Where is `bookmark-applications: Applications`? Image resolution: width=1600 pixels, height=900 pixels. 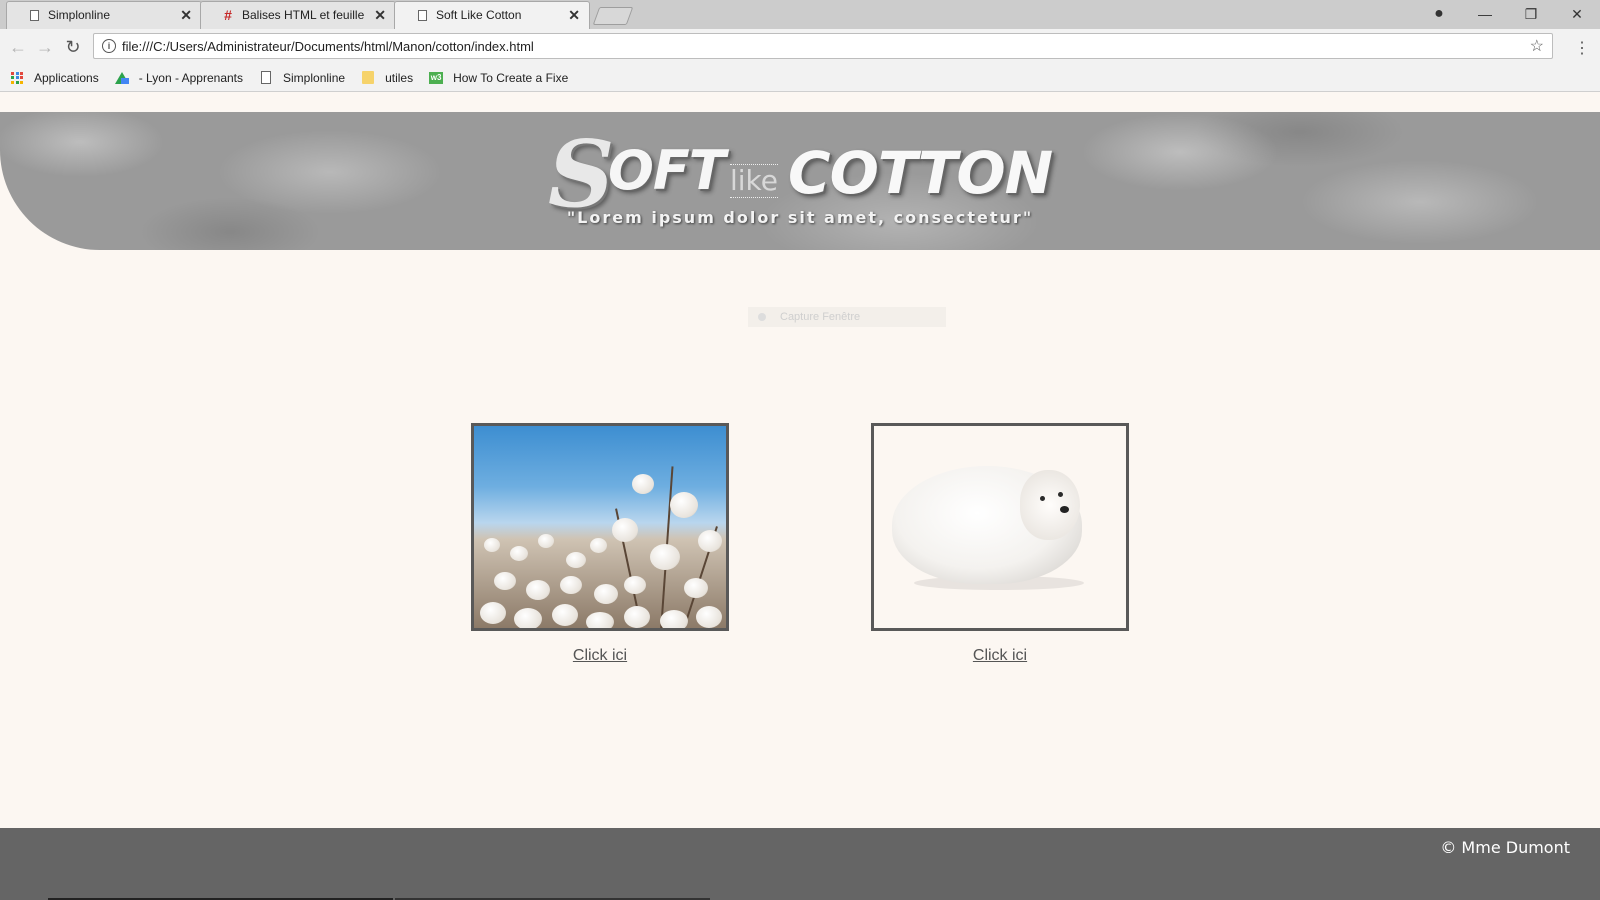 bookmark-applications: Applications is located at coordinates (54, 78).